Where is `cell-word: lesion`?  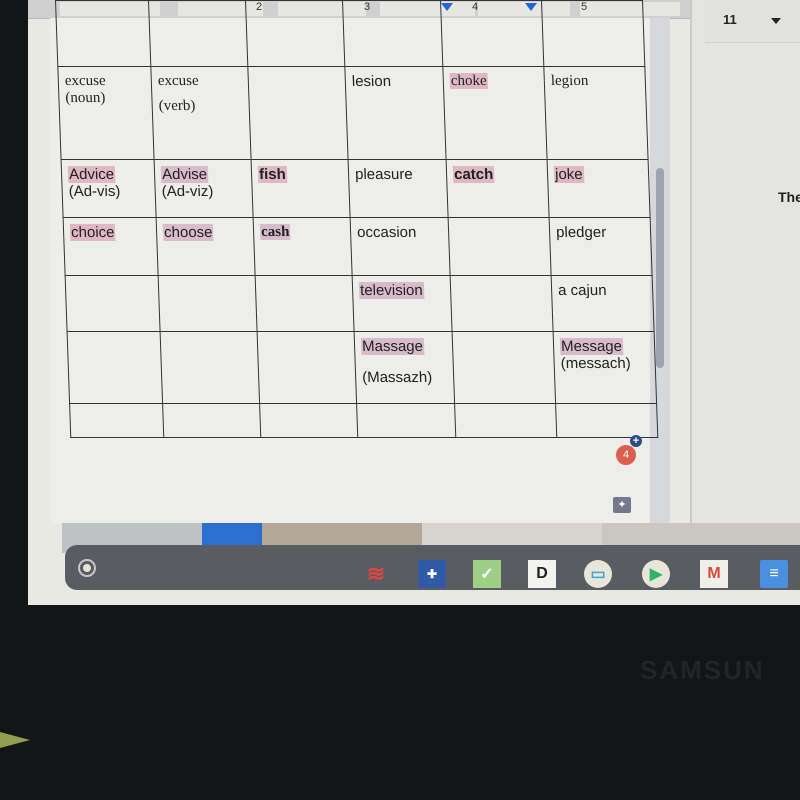
cell-word: lesion is located at coordinates (371, 81).